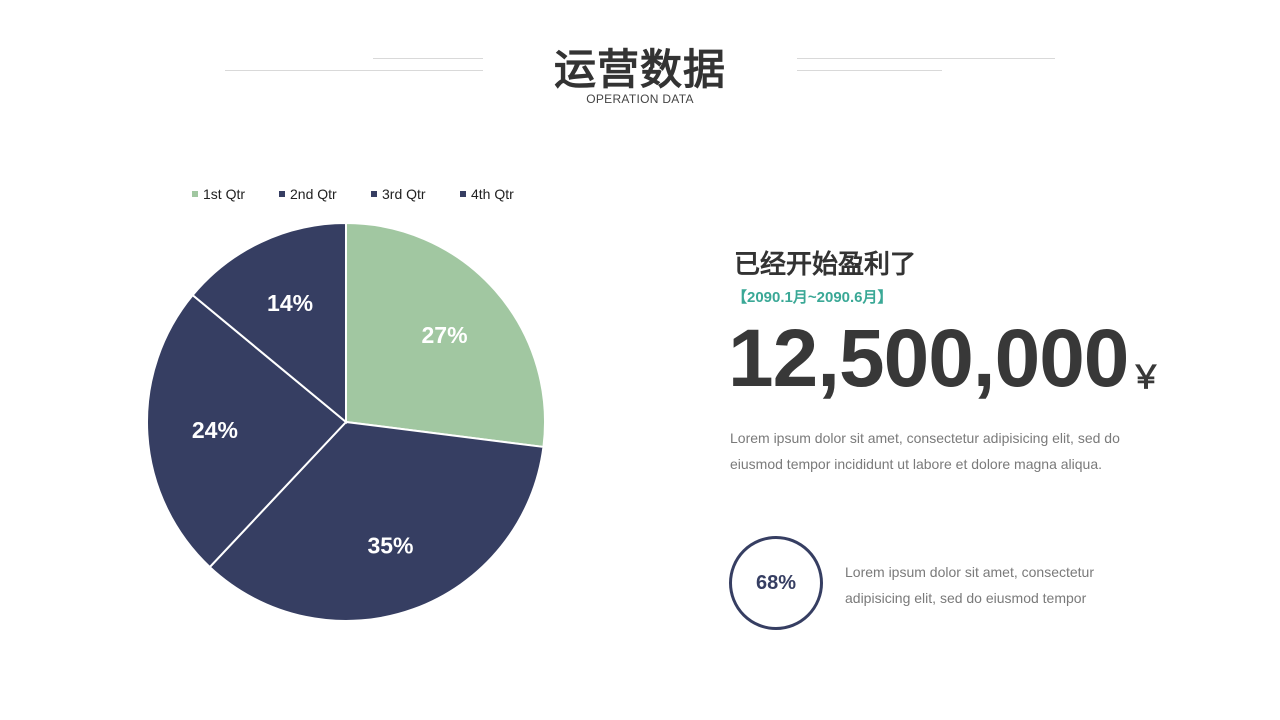 The image size is (1280, 720). What do you see at coordinates (215, 430) in the screenshot?
I see `pie-data-label: 24%` at bounding box center [215, 430].